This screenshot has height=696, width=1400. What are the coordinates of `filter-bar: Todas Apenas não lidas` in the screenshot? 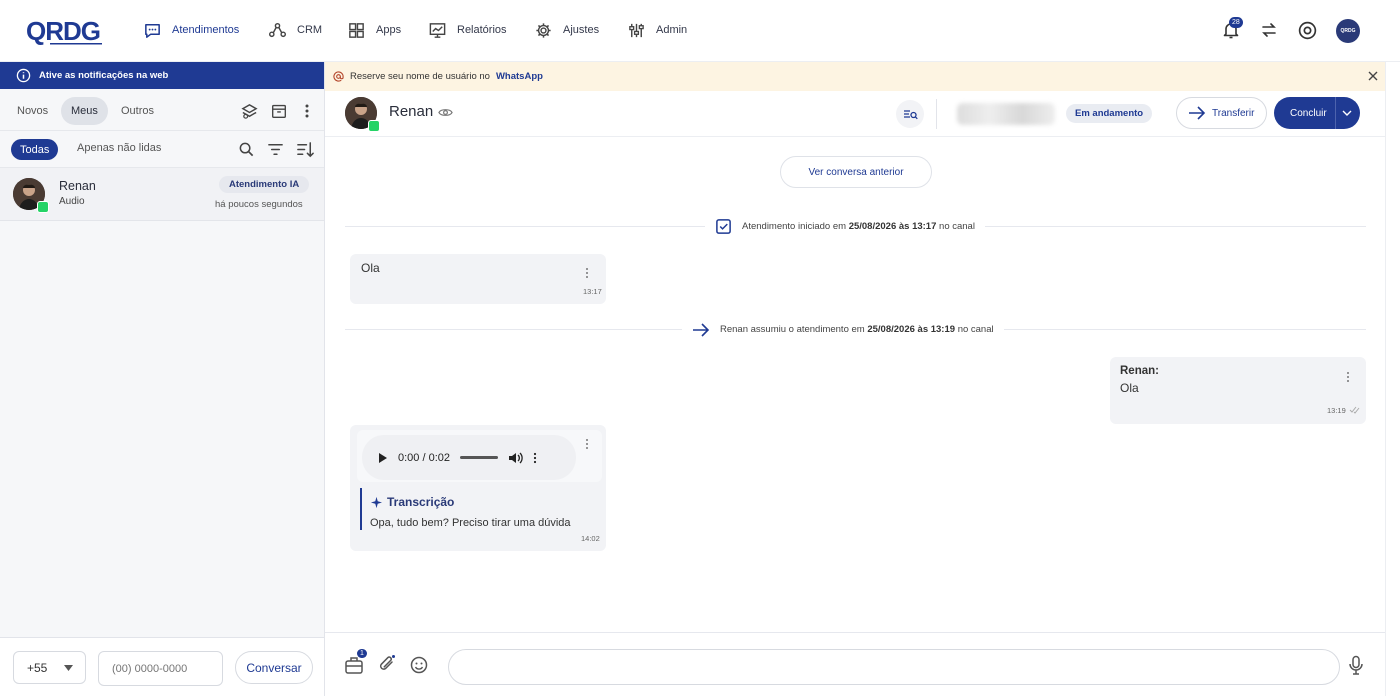 It's located at (162, 149).